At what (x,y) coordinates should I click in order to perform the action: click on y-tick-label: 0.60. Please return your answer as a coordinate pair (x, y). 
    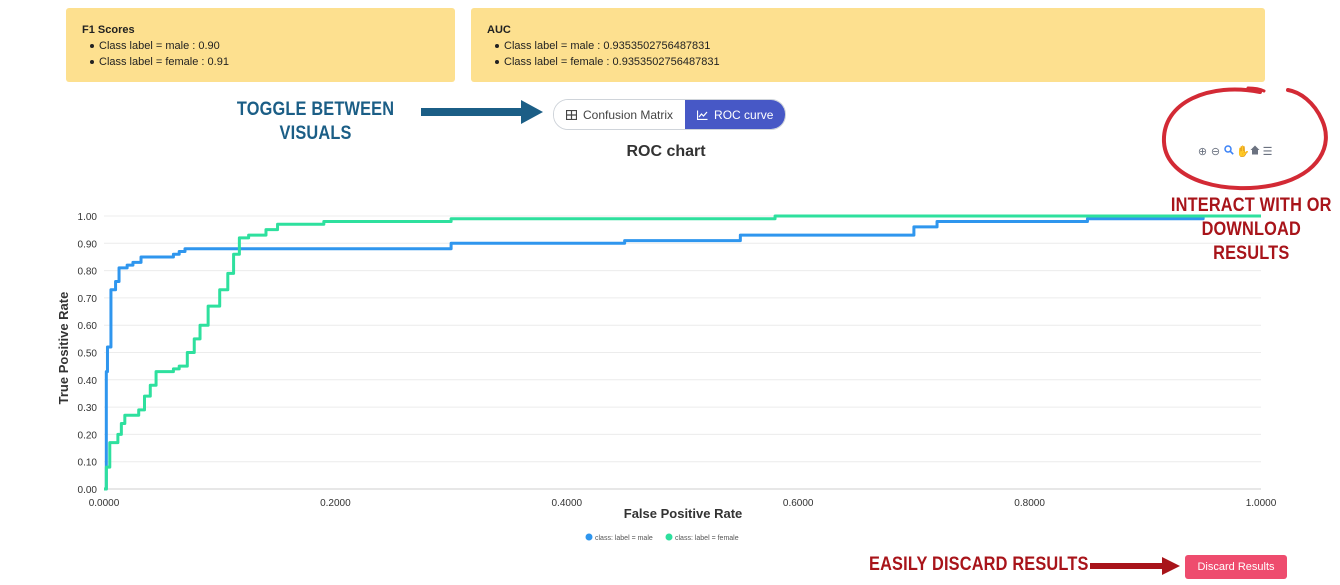
    Looking at the image, I should click on (88, 326).